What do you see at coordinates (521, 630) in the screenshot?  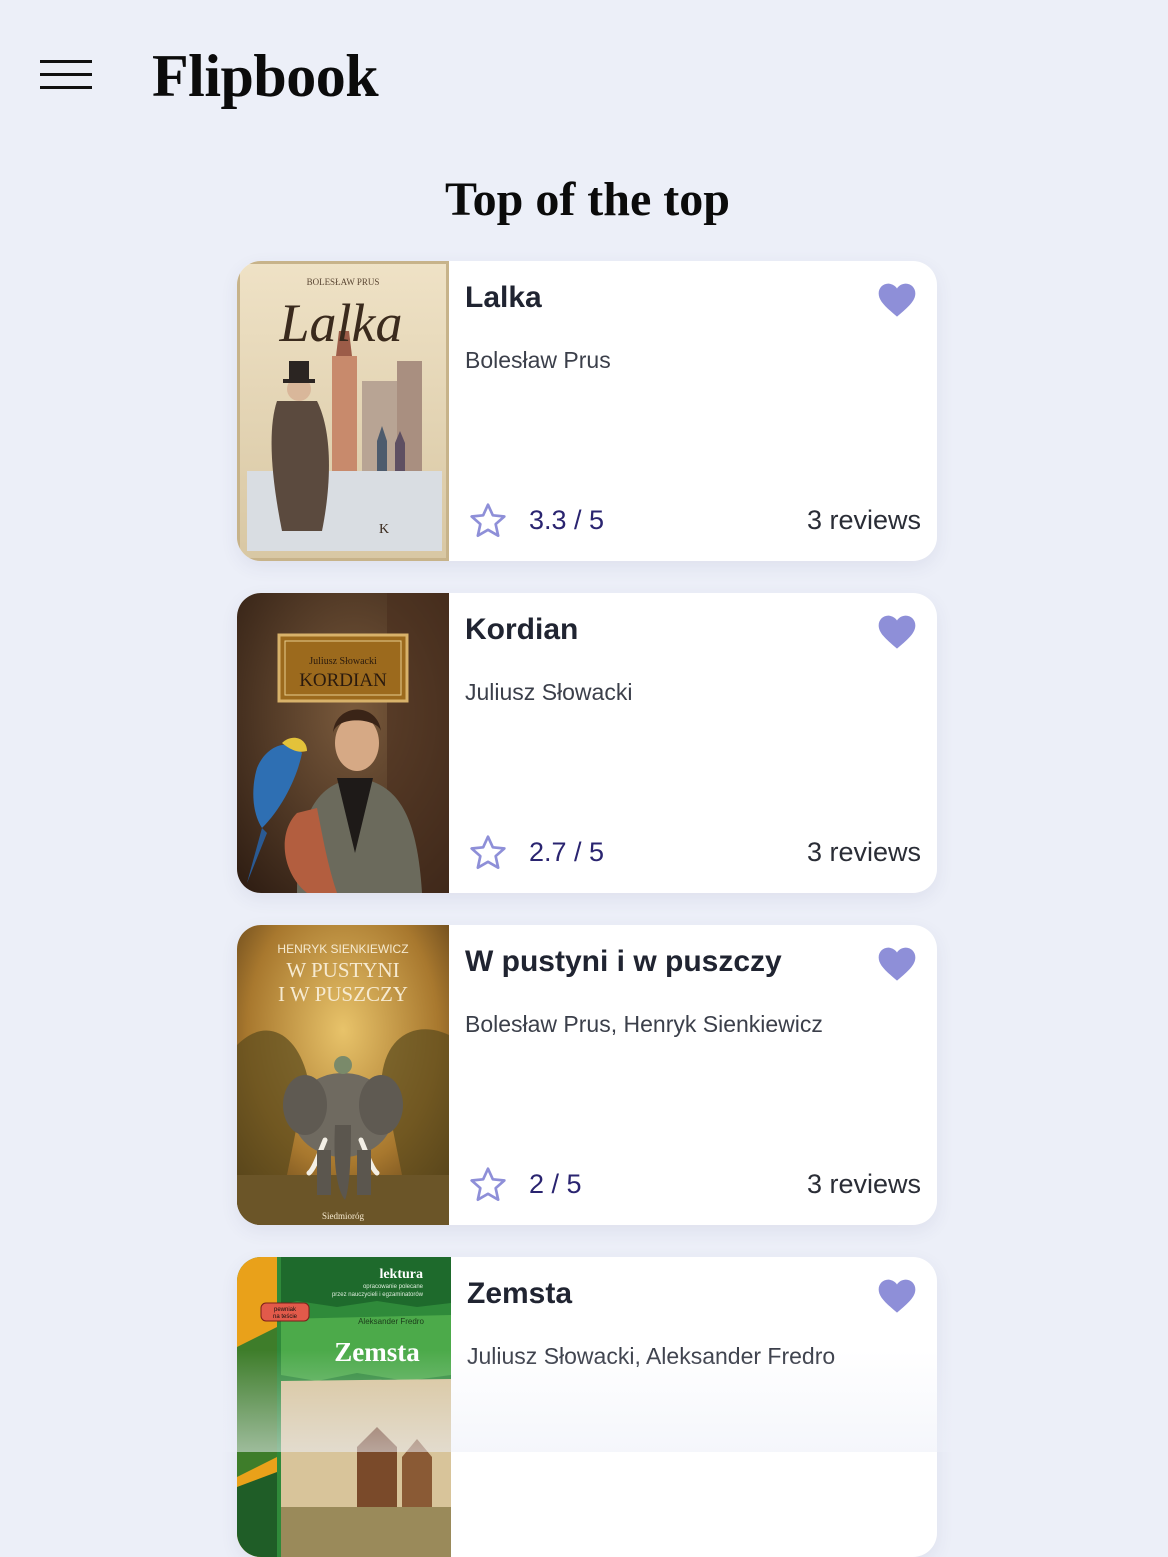 I see `book-title: Kordian` at bounding box center [521, 630].